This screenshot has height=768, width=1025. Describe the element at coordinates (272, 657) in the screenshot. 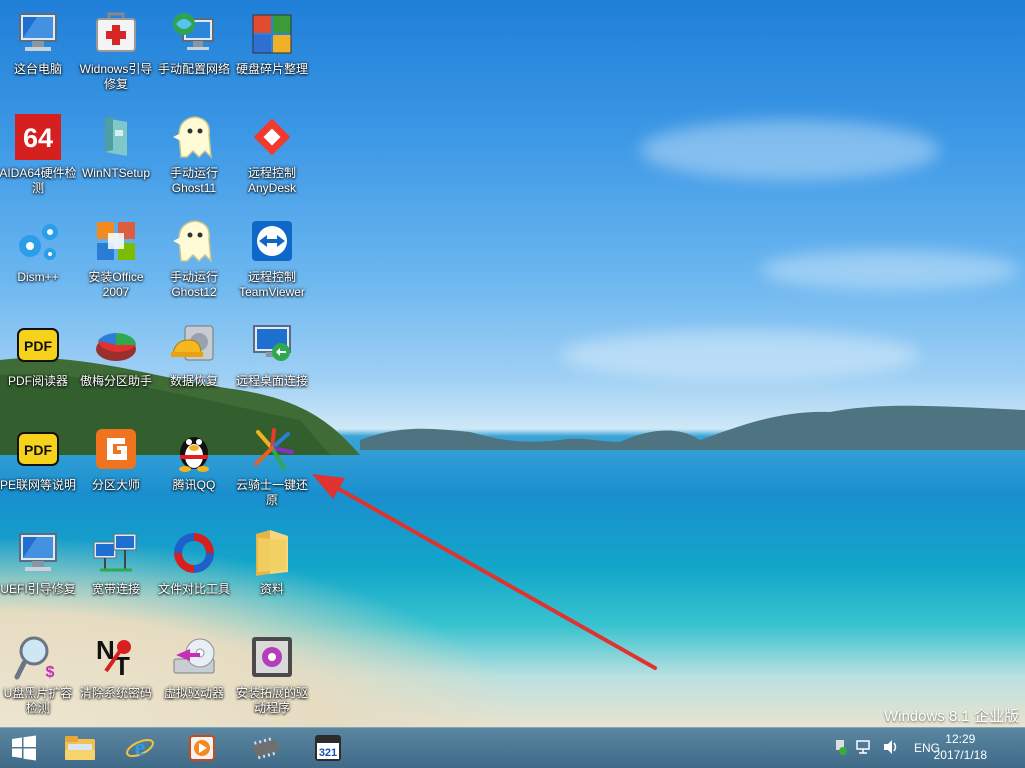

I see `driver-install-icon` at that location.